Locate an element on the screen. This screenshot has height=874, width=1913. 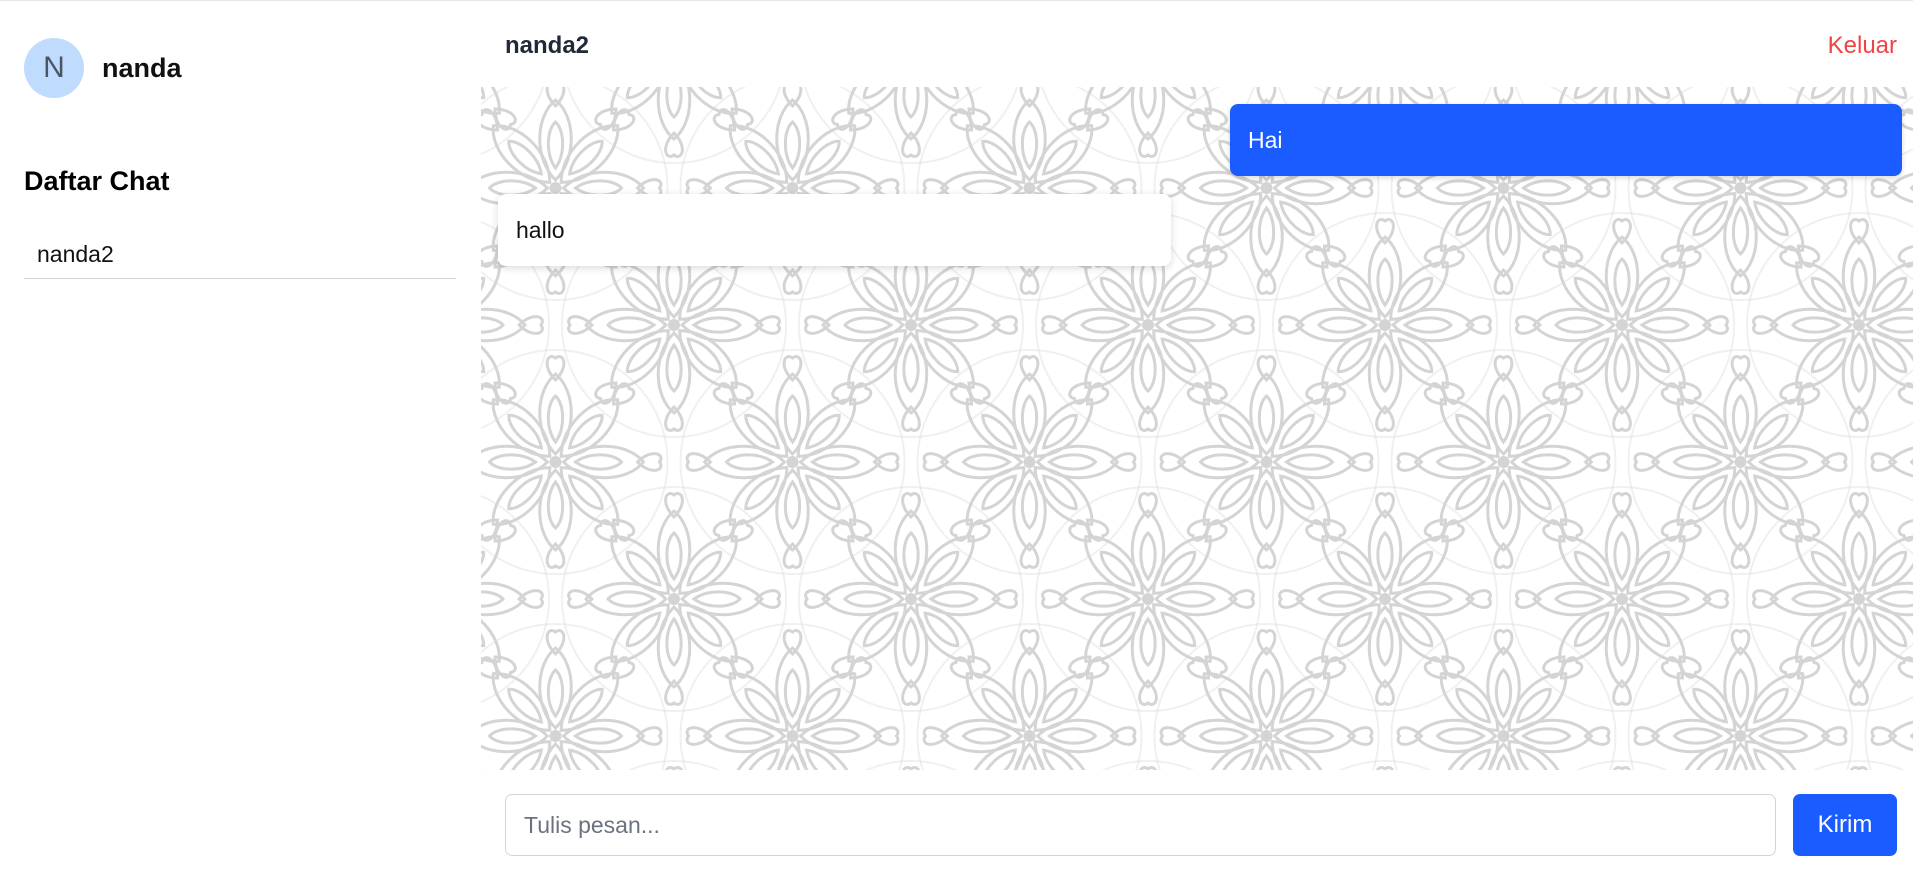
chat-header: nanda2 Keluar is located at coordinates (1197, 44).